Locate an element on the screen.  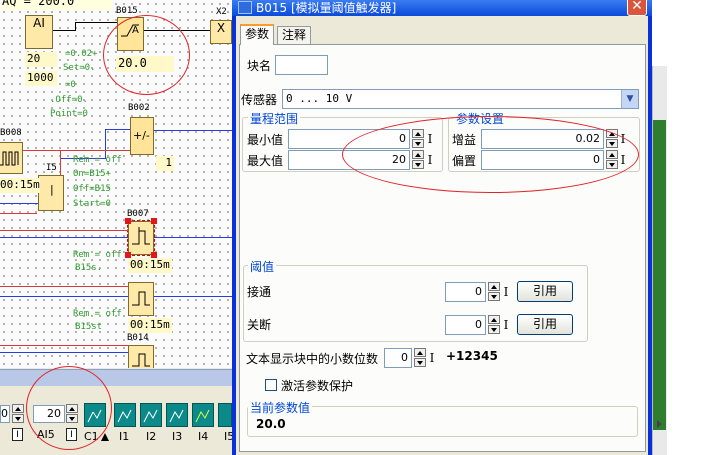
b008-id: B008 is located at coordinates (11, 133).